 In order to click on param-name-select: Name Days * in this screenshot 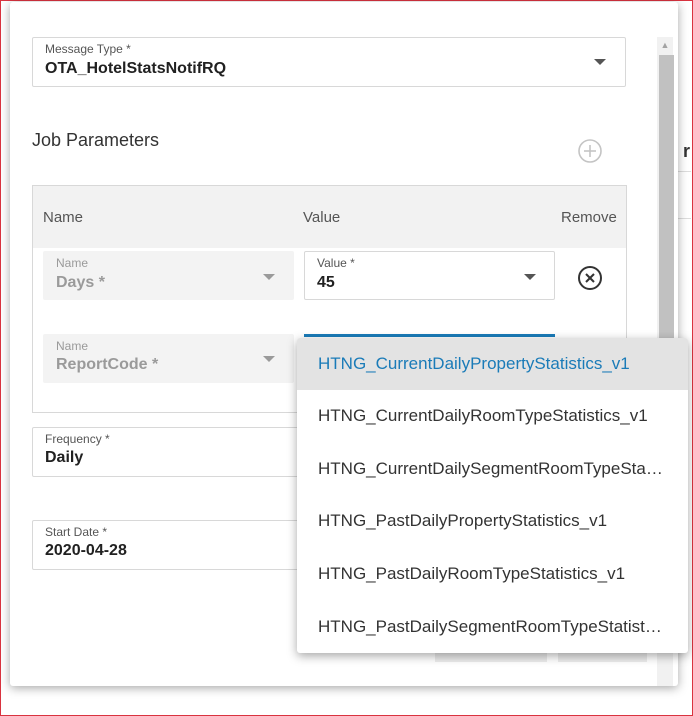, I will do `click(168, 275)`.